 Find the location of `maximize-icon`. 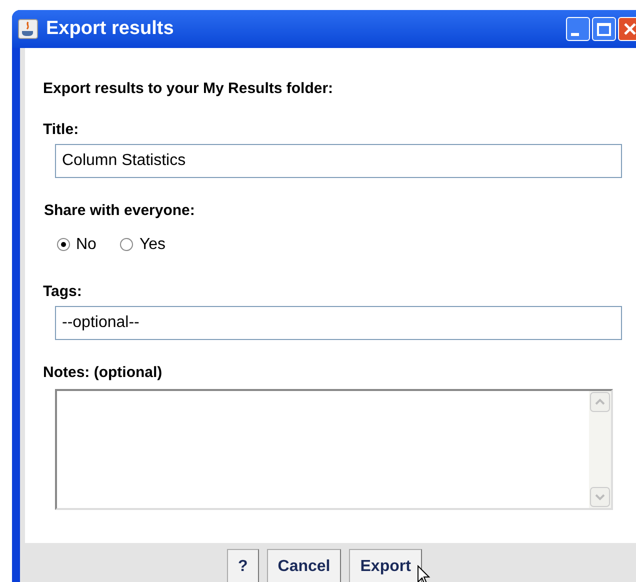

maximize-icon is located at coordinates (604, 29).